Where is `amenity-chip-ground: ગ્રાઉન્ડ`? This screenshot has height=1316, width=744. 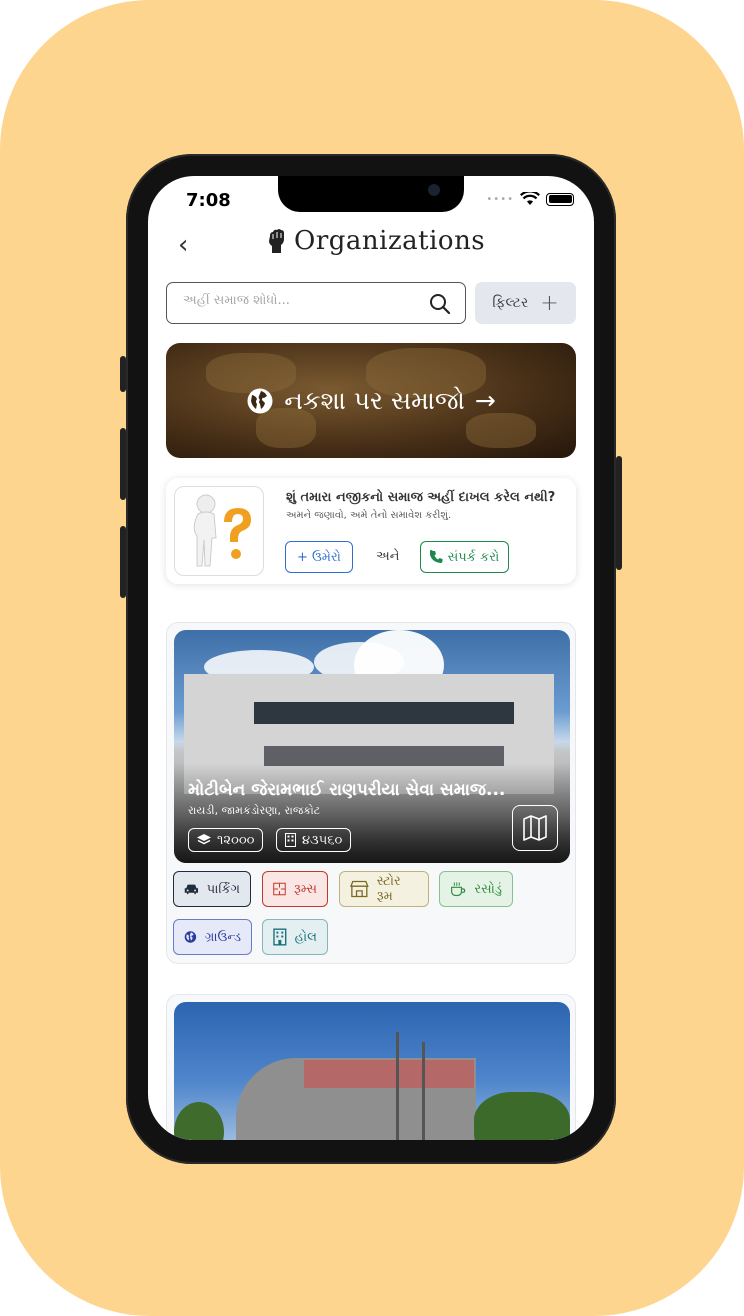 amenity-chip-ground: ગ્રાઉન્ડ is located at coordinates (212, 937).